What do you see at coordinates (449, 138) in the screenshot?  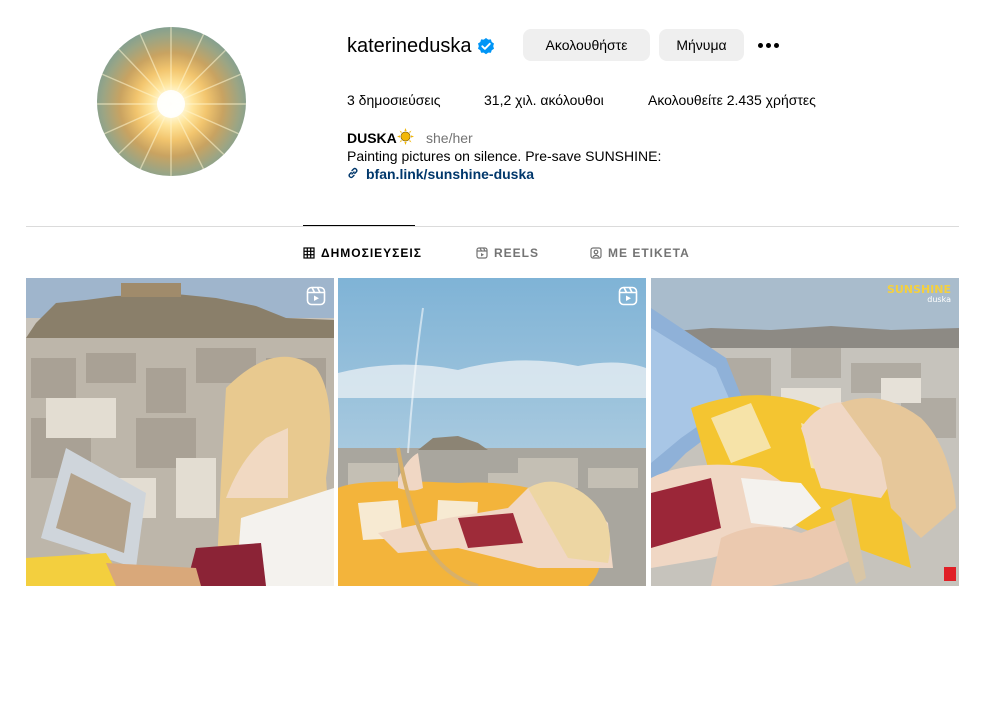 I see `bio-pronouns: she/her` at bounding box center [449, 138].